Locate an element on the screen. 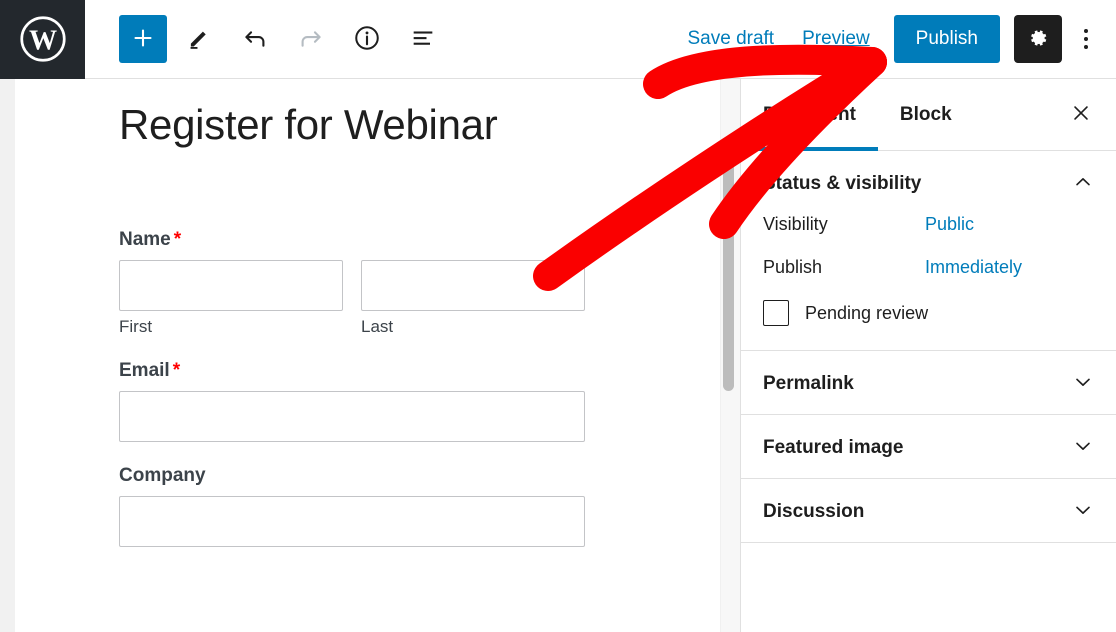 Image resolution: width=1116 pixels, height=632 pixels. undo-button is located at coordinates (255, 39).